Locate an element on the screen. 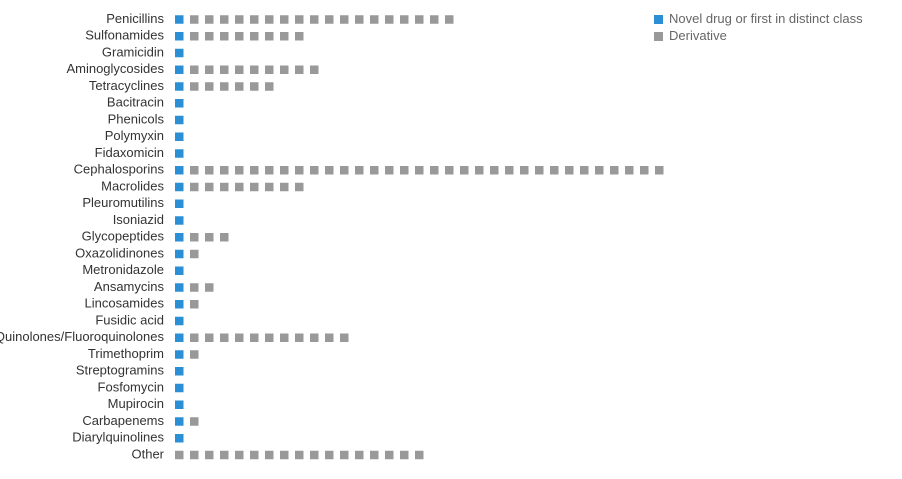 Image resolution: width=902 pixels, height=479 pixels. category-label: Aminoglycosides is located at coordinates (115, 68).